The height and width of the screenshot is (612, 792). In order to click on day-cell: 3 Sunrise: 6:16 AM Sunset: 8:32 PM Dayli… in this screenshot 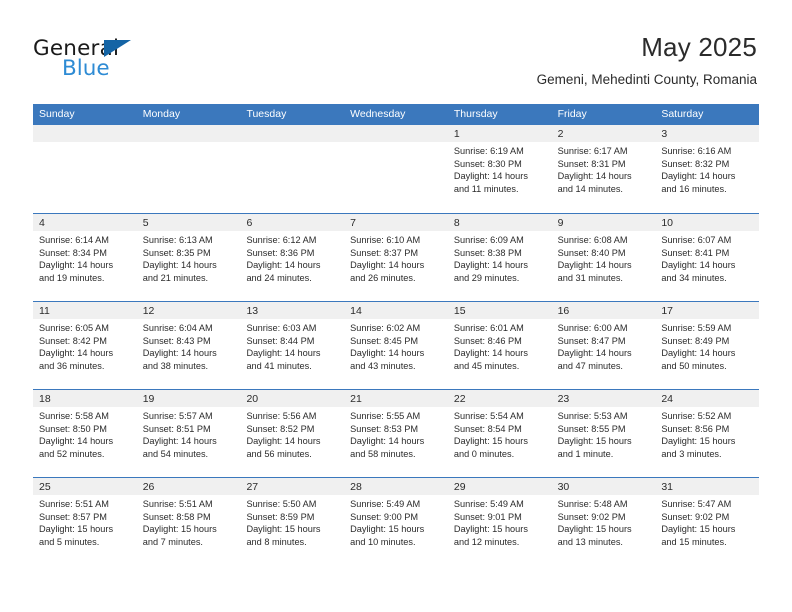, I will do `click(707, 169)`.